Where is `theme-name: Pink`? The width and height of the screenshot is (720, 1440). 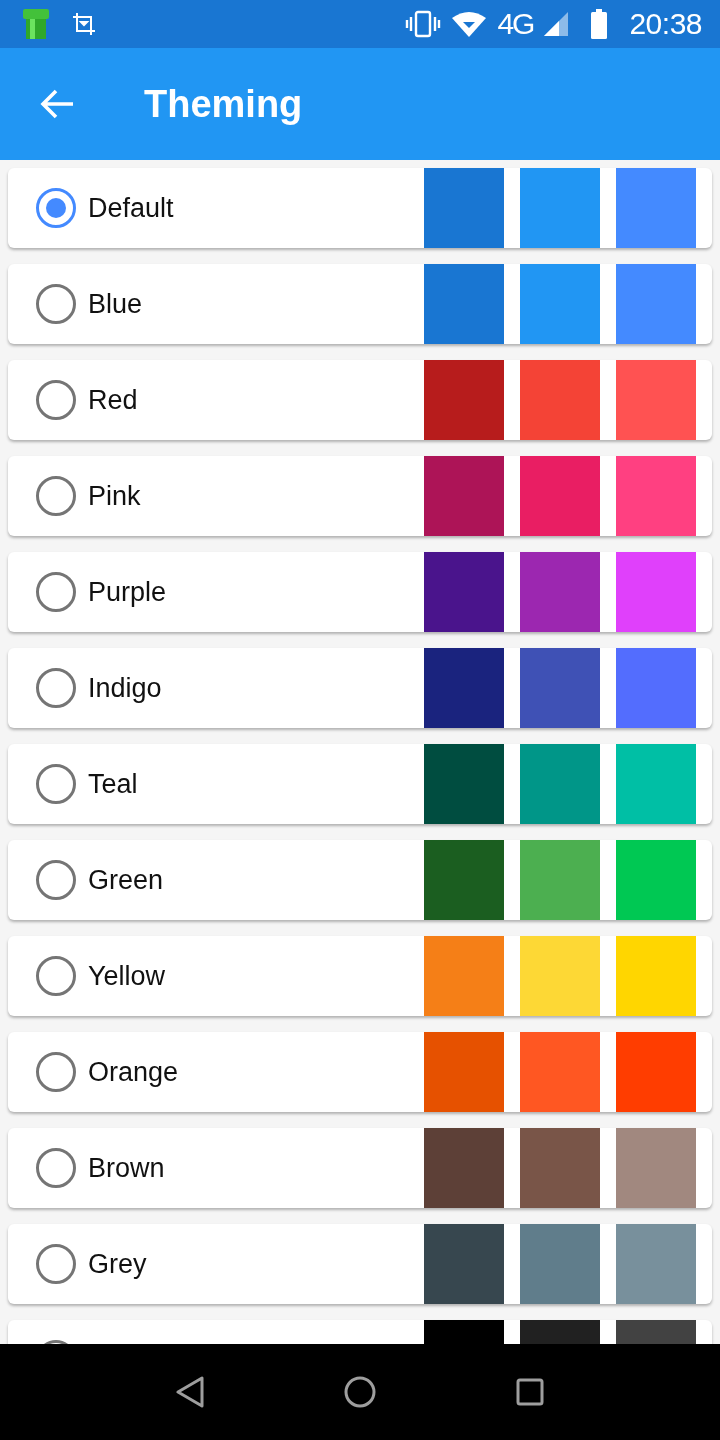
theme-name: Pink is located at coordinates (114, 496).